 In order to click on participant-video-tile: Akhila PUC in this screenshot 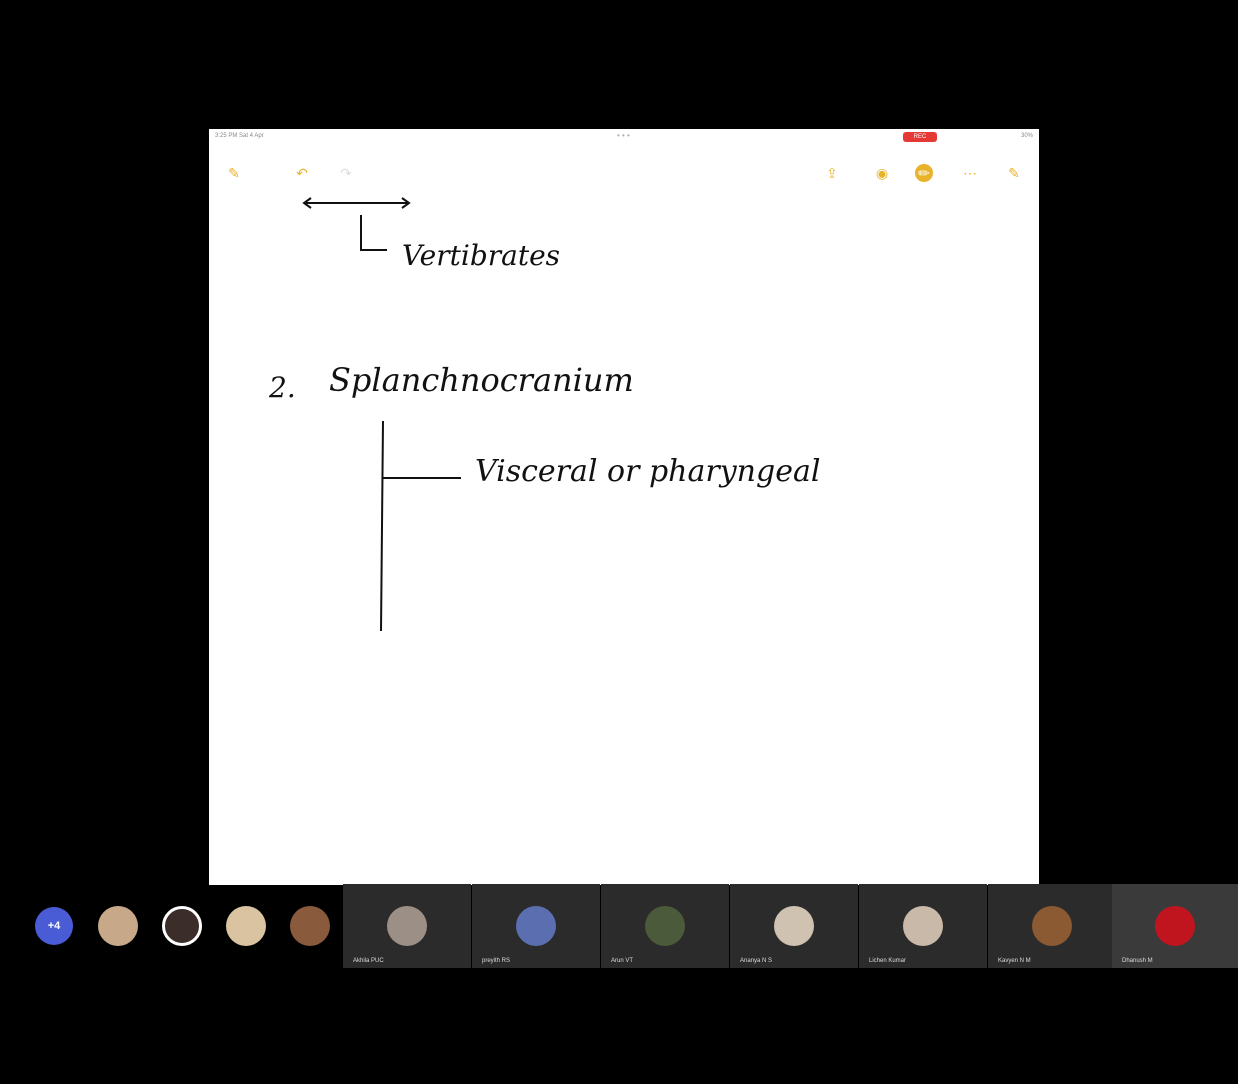, I will do `click(407, 926)`.